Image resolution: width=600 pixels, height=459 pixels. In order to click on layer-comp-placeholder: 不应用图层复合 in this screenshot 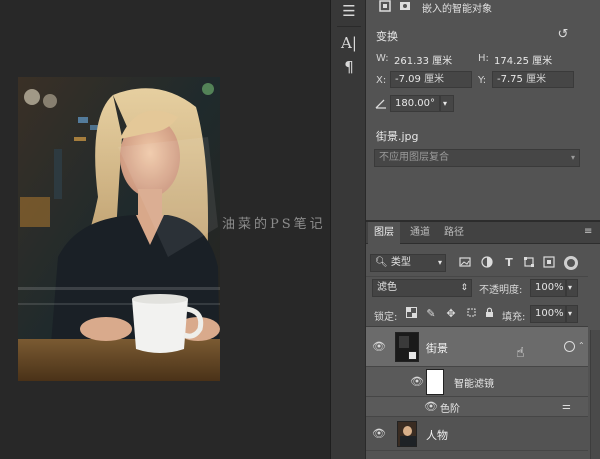, I will do `click(414, 157)`.